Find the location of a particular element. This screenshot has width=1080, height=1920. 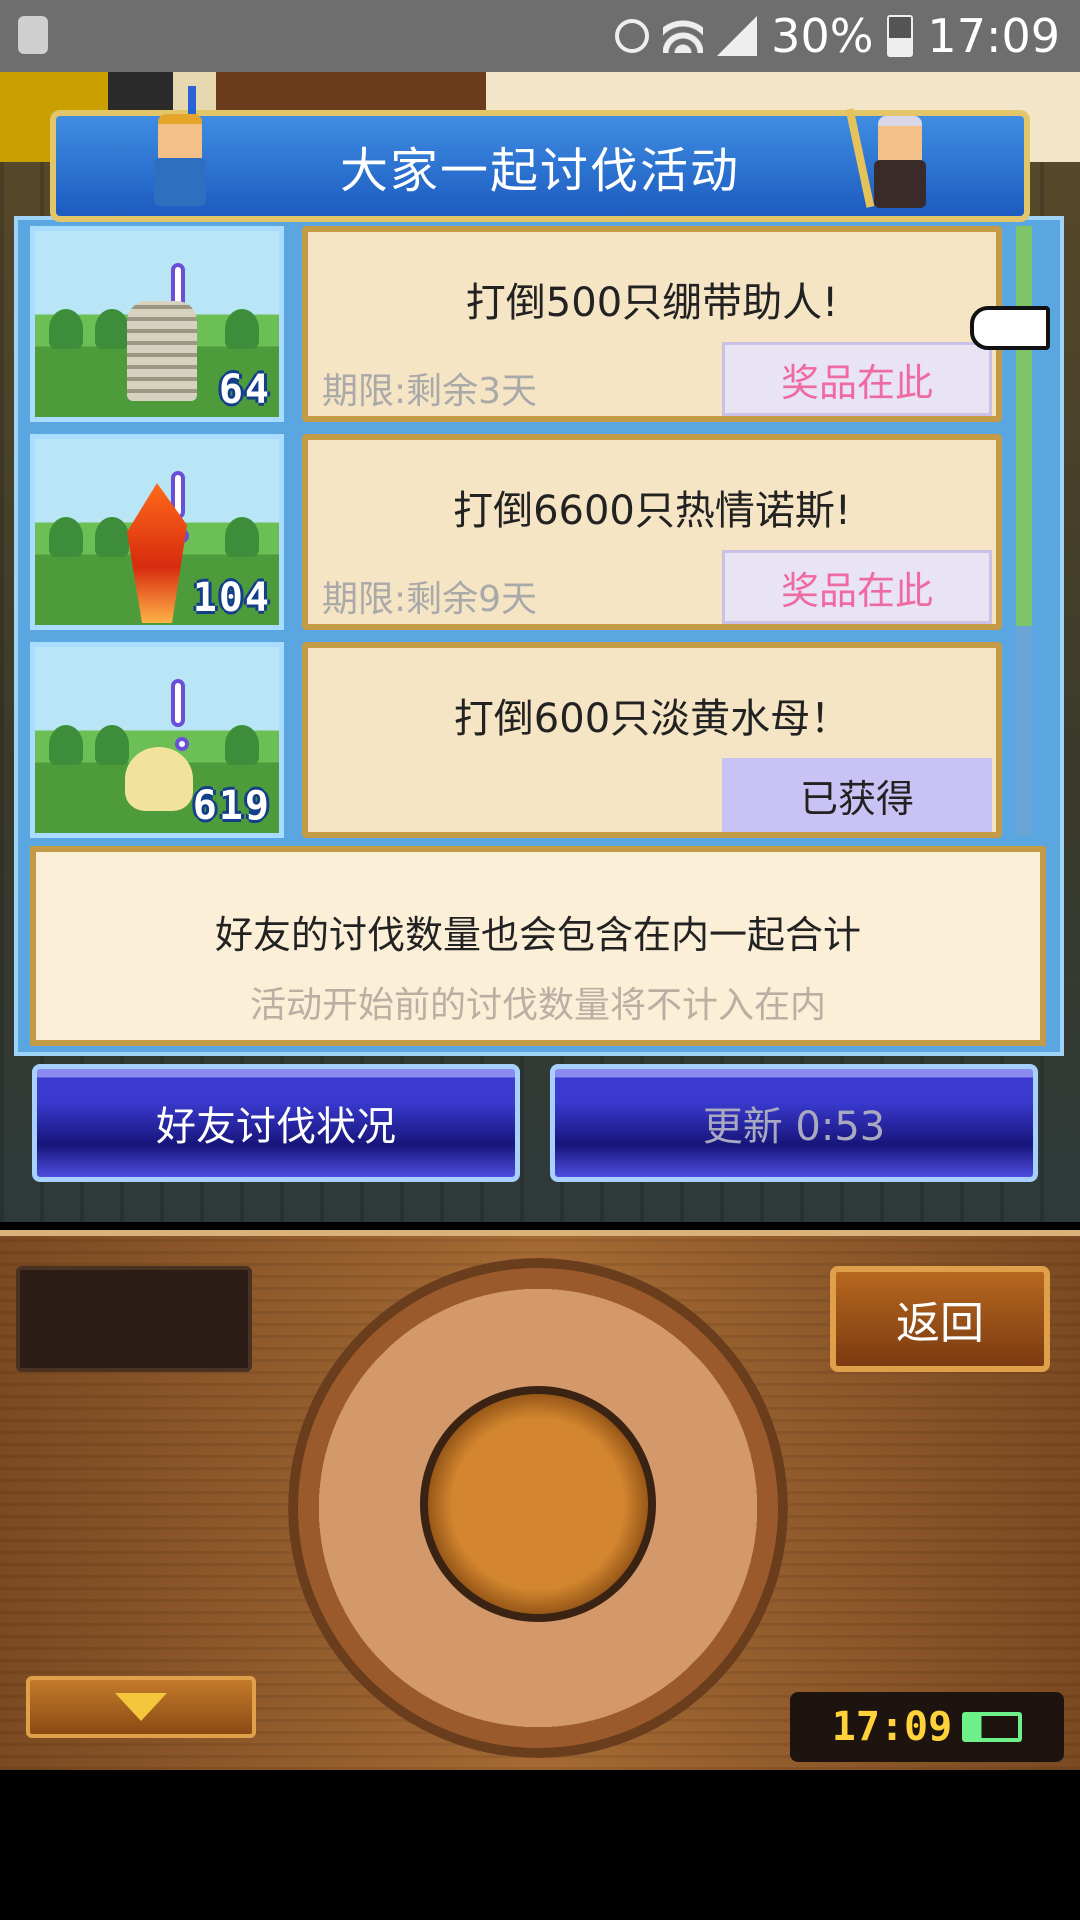

quest-row: 64 打倒500只绷带助人! 期限:剩余3天 奖品在此 is located at coordinates (525, 326).